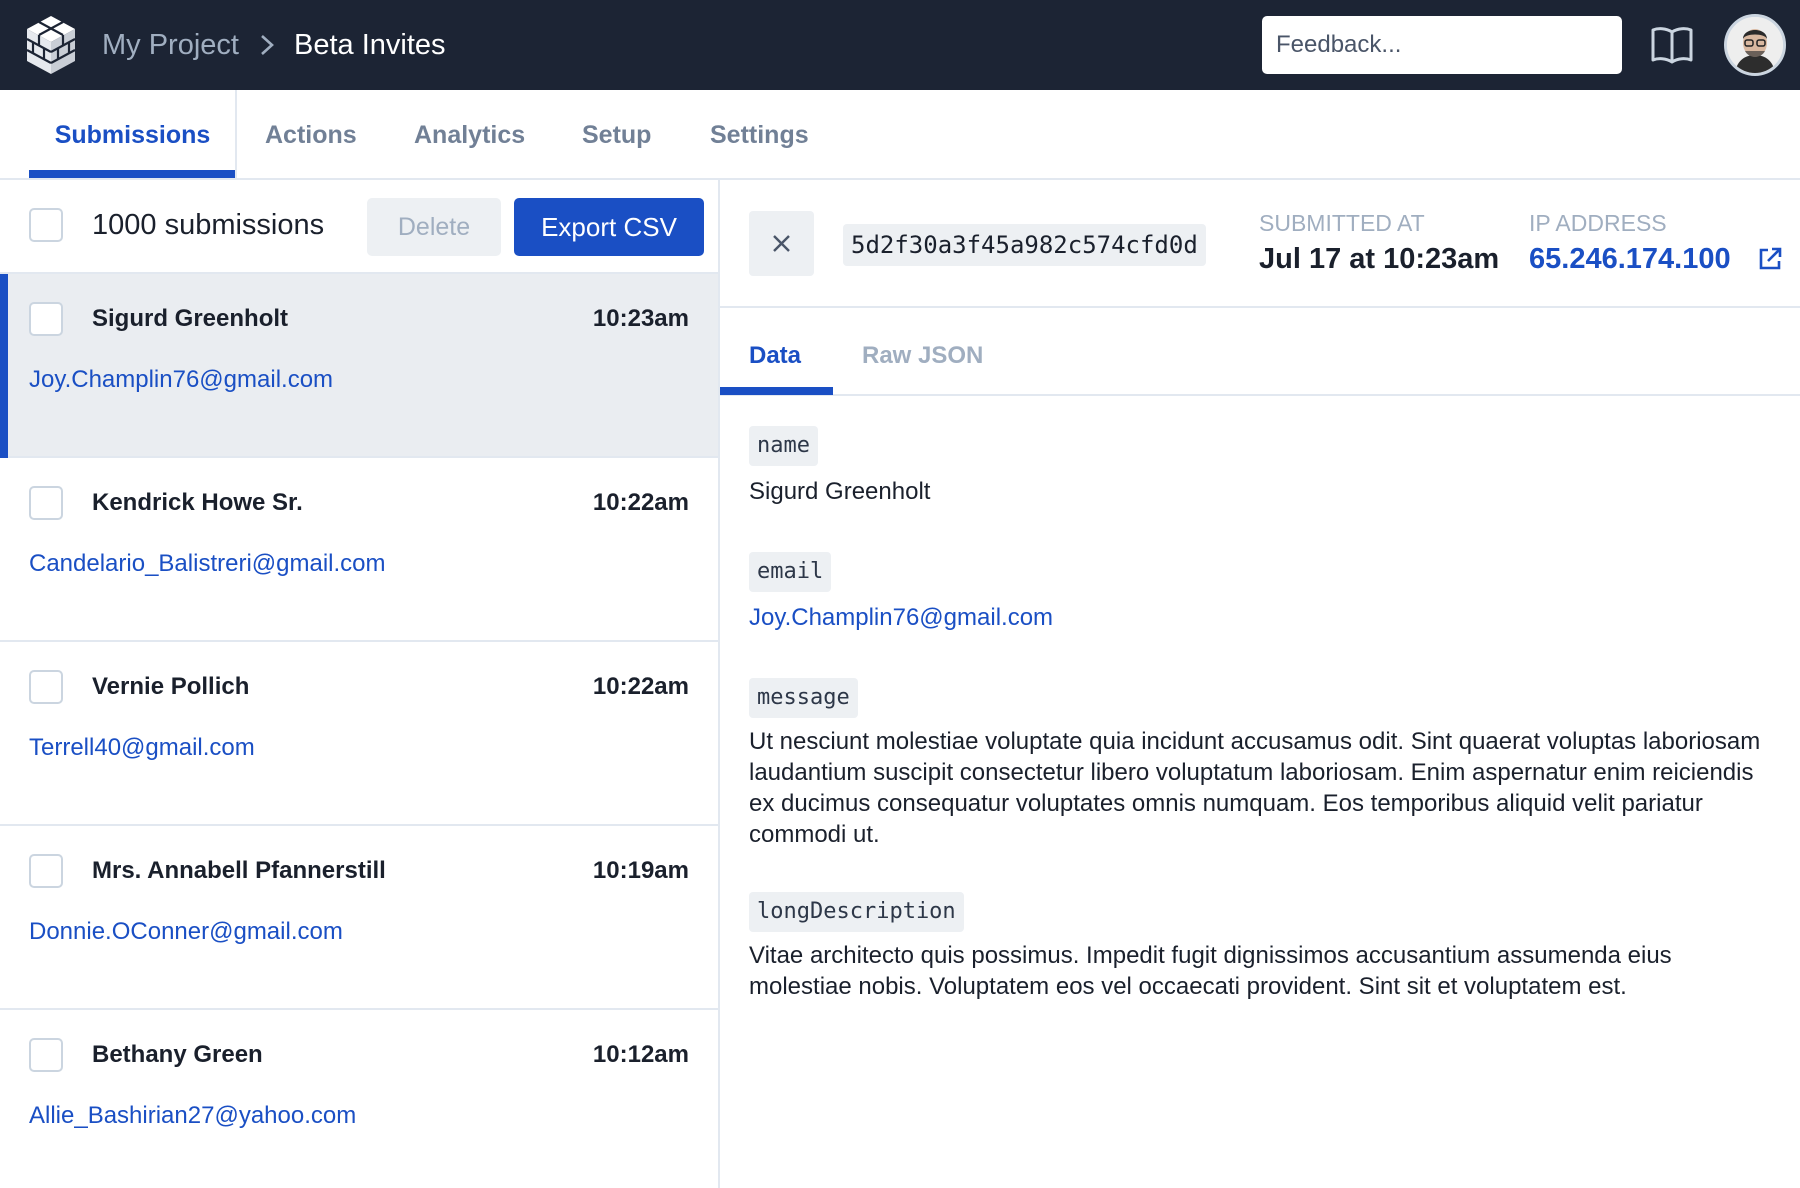 This screenshot has height=1188, width=1800. I want to click on submitter-email: Allie_Bashirian27@yahoo.com, so click(192, 1116).